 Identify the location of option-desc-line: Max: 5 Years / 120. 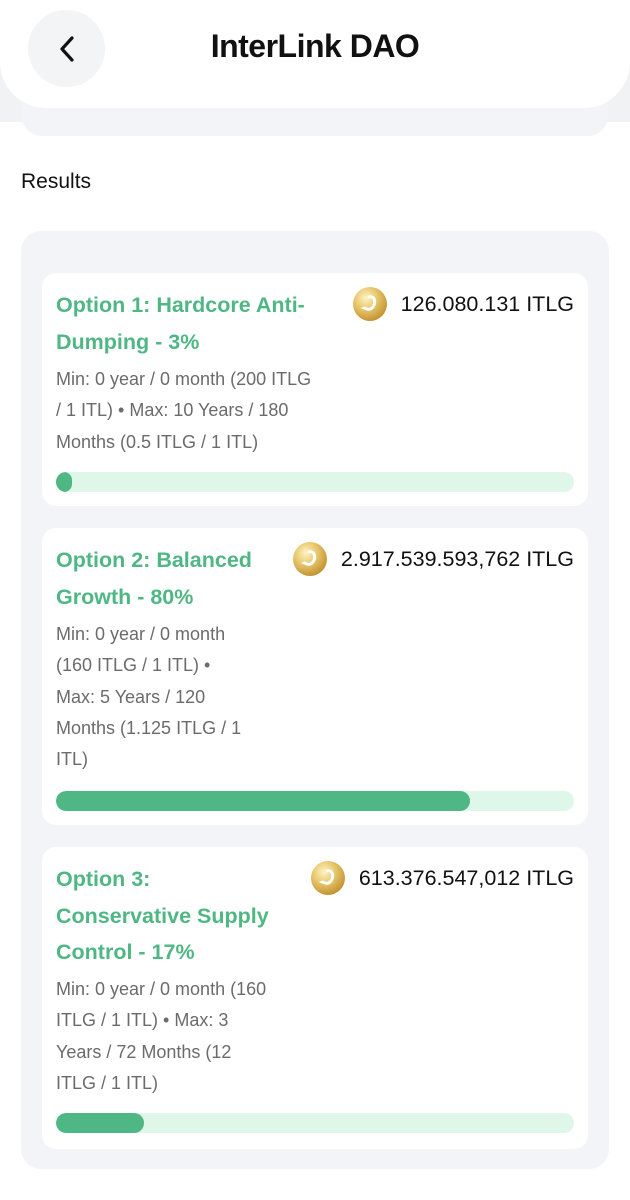
(131, 696).